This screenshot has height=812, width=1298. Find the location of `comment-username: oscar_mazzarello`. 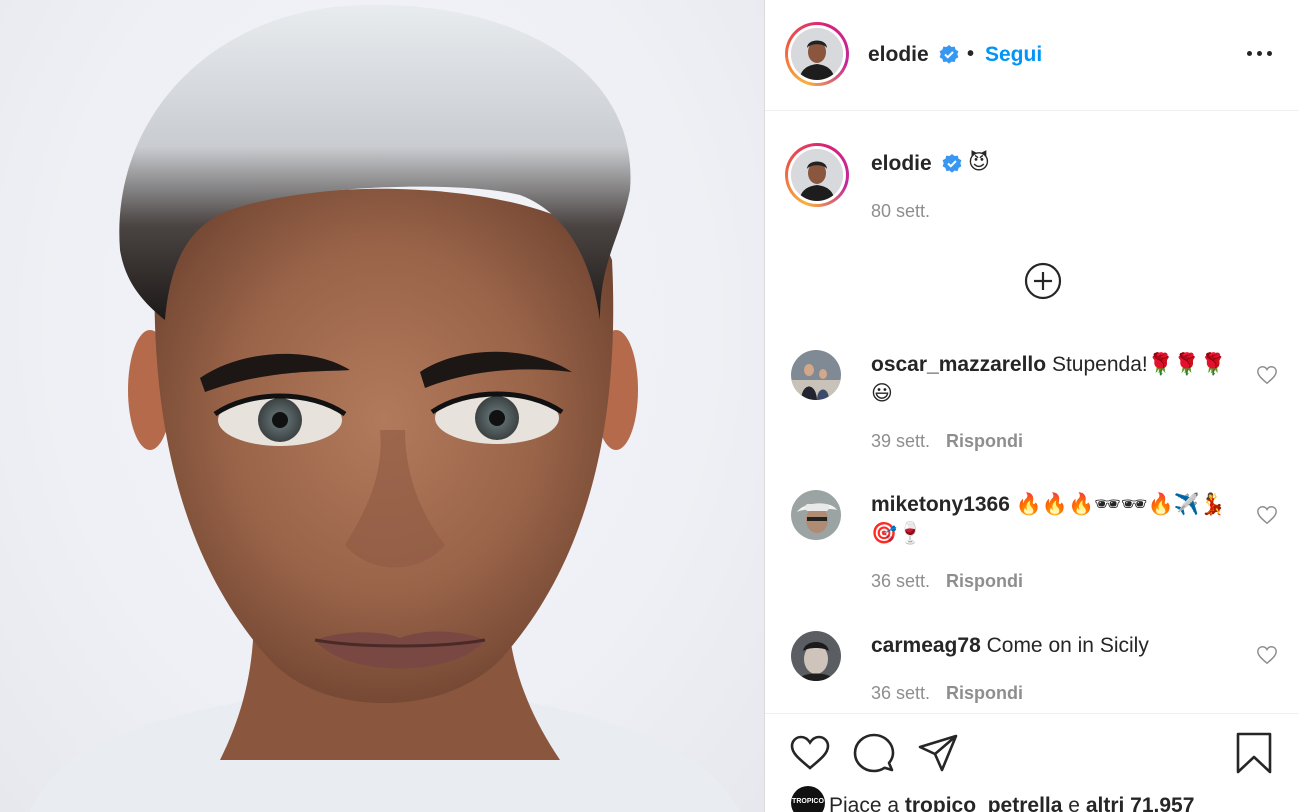

comment-username: oscar_mazzarello is located at coordinates (958, 364).